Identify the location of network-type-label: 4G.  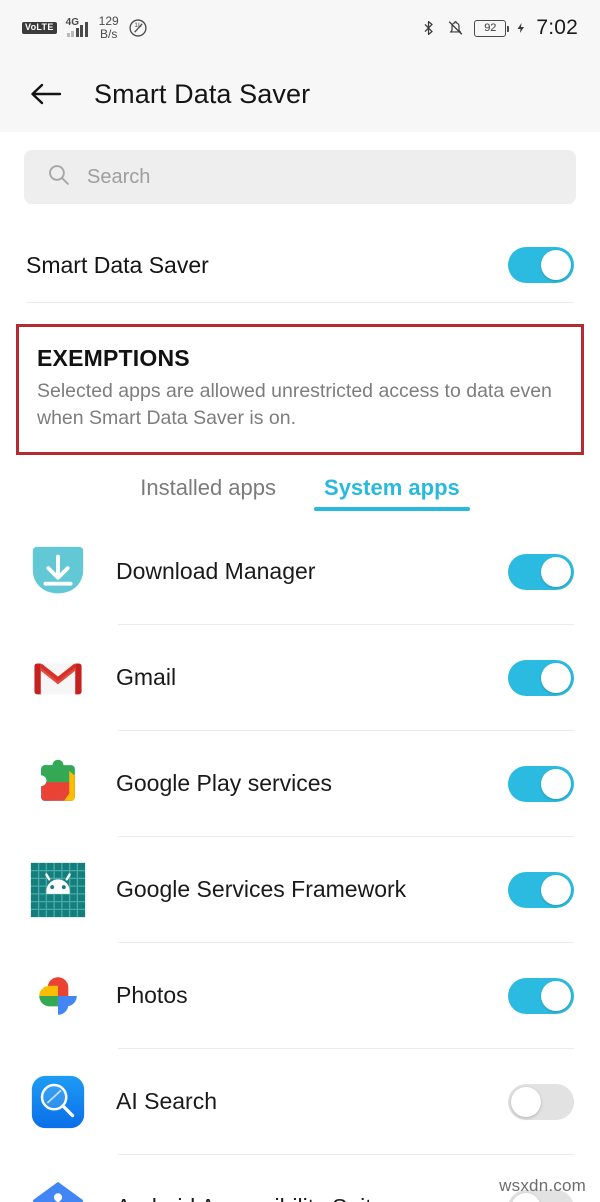
(72, 22).